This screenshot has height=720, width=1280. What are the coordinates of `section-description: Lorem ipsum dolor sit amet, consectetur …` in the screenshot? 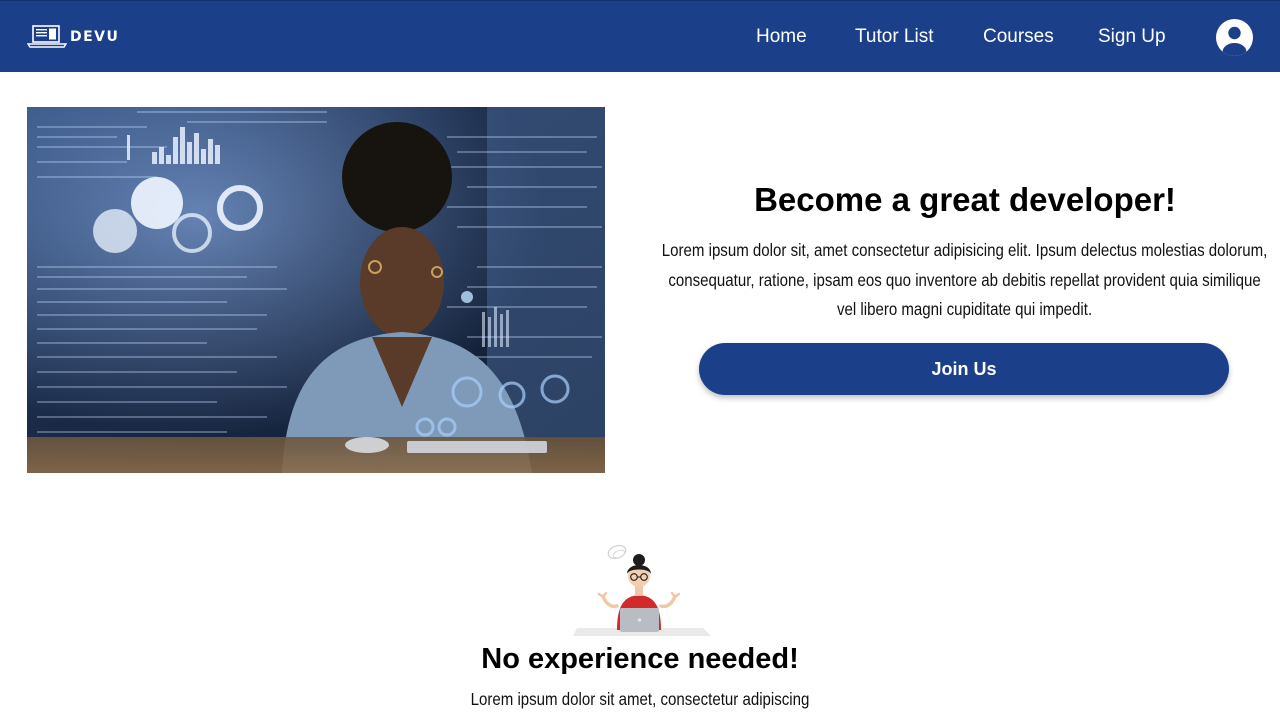 It's located at (640, 699).